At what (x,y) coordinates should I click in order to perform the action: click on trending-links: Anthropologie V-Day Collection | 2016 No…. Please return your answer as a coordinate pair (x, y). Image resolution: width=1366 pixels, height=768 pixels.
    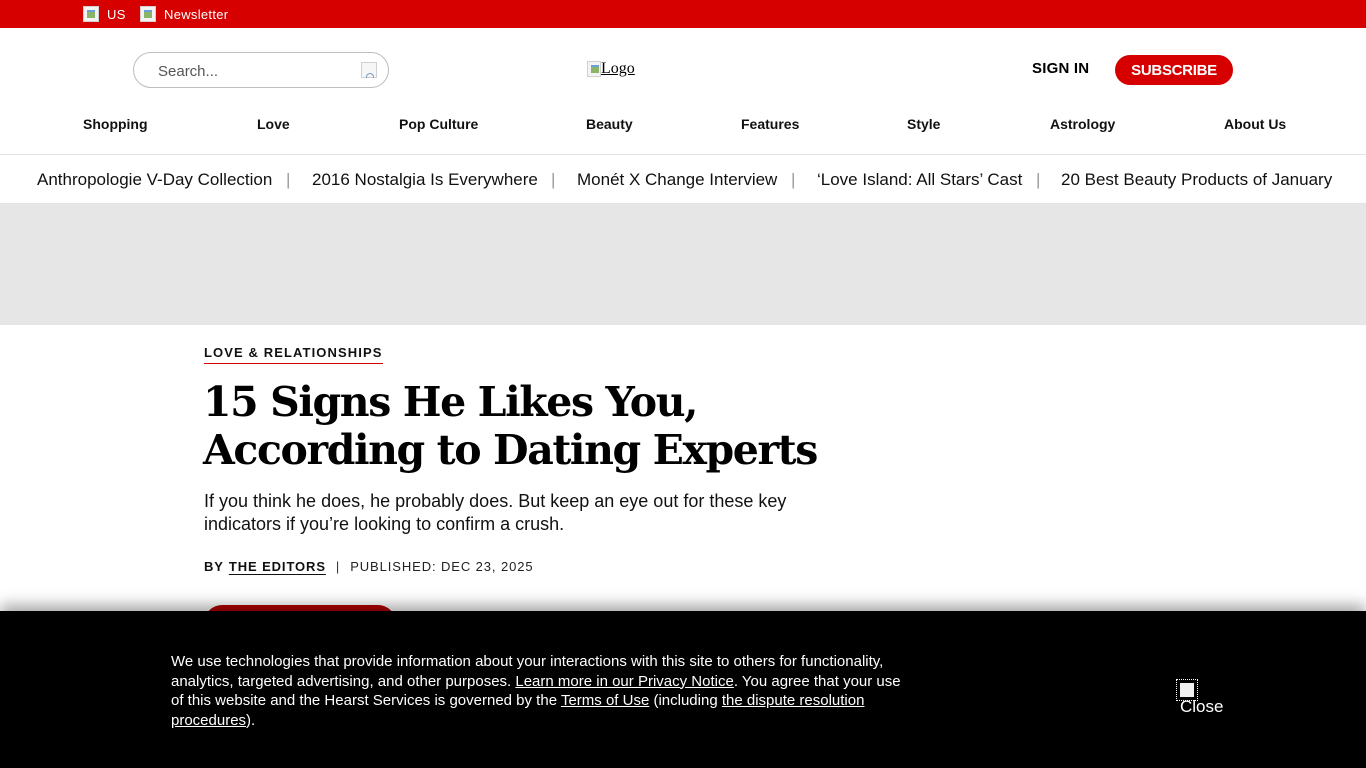
    Looking at the image, I should click on (683, 179).